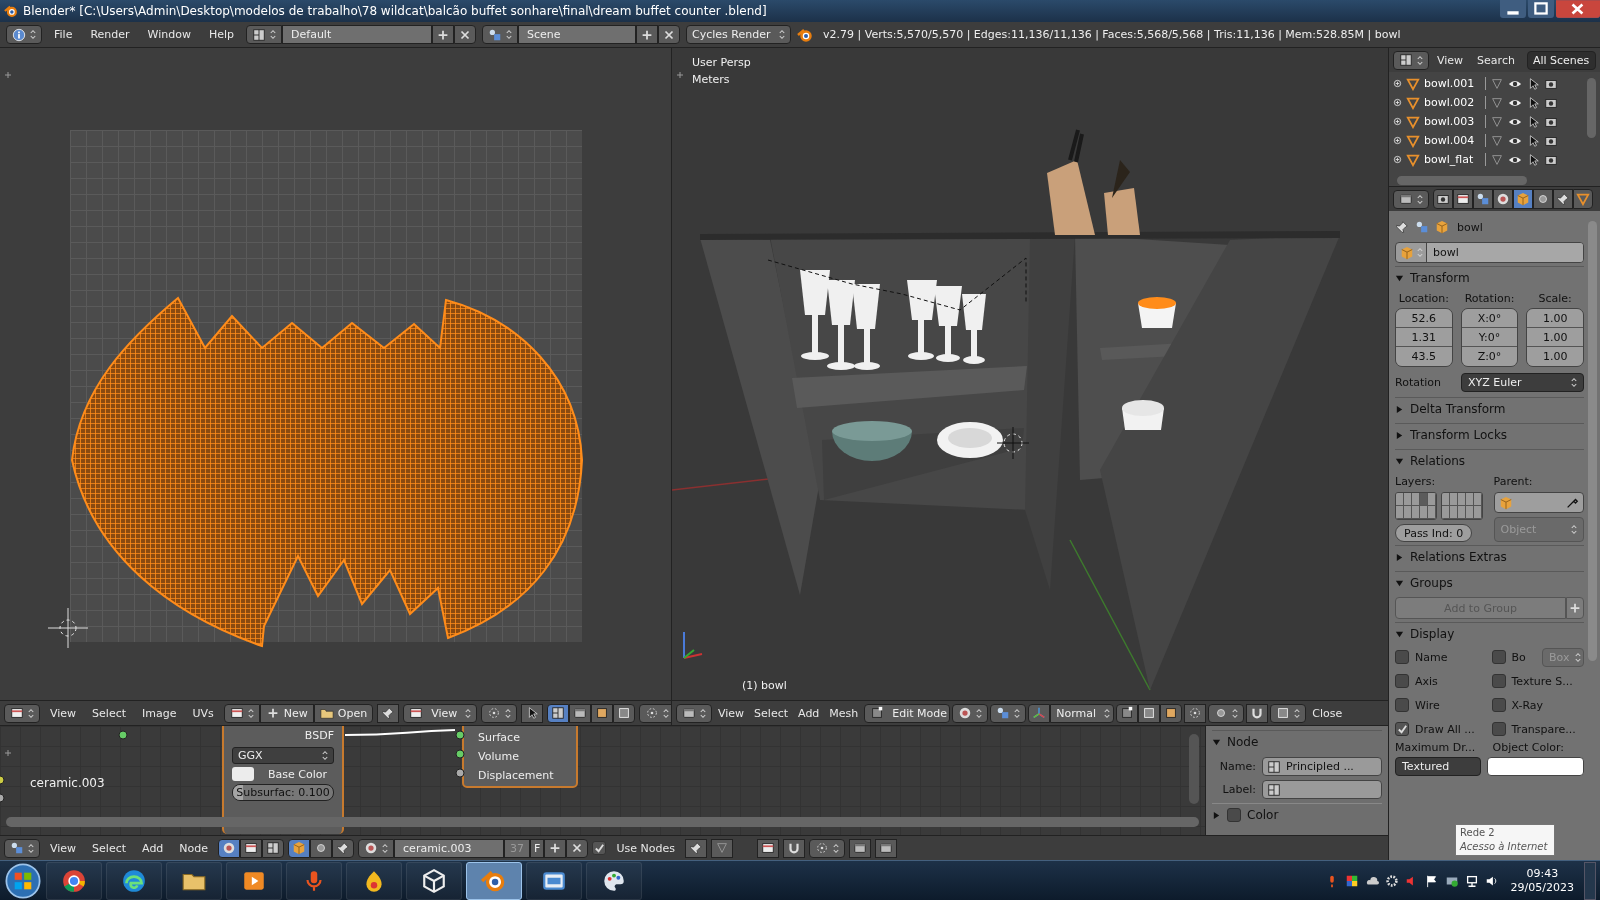  I want to click on checkbox-label: Name, so click(1431, 657).